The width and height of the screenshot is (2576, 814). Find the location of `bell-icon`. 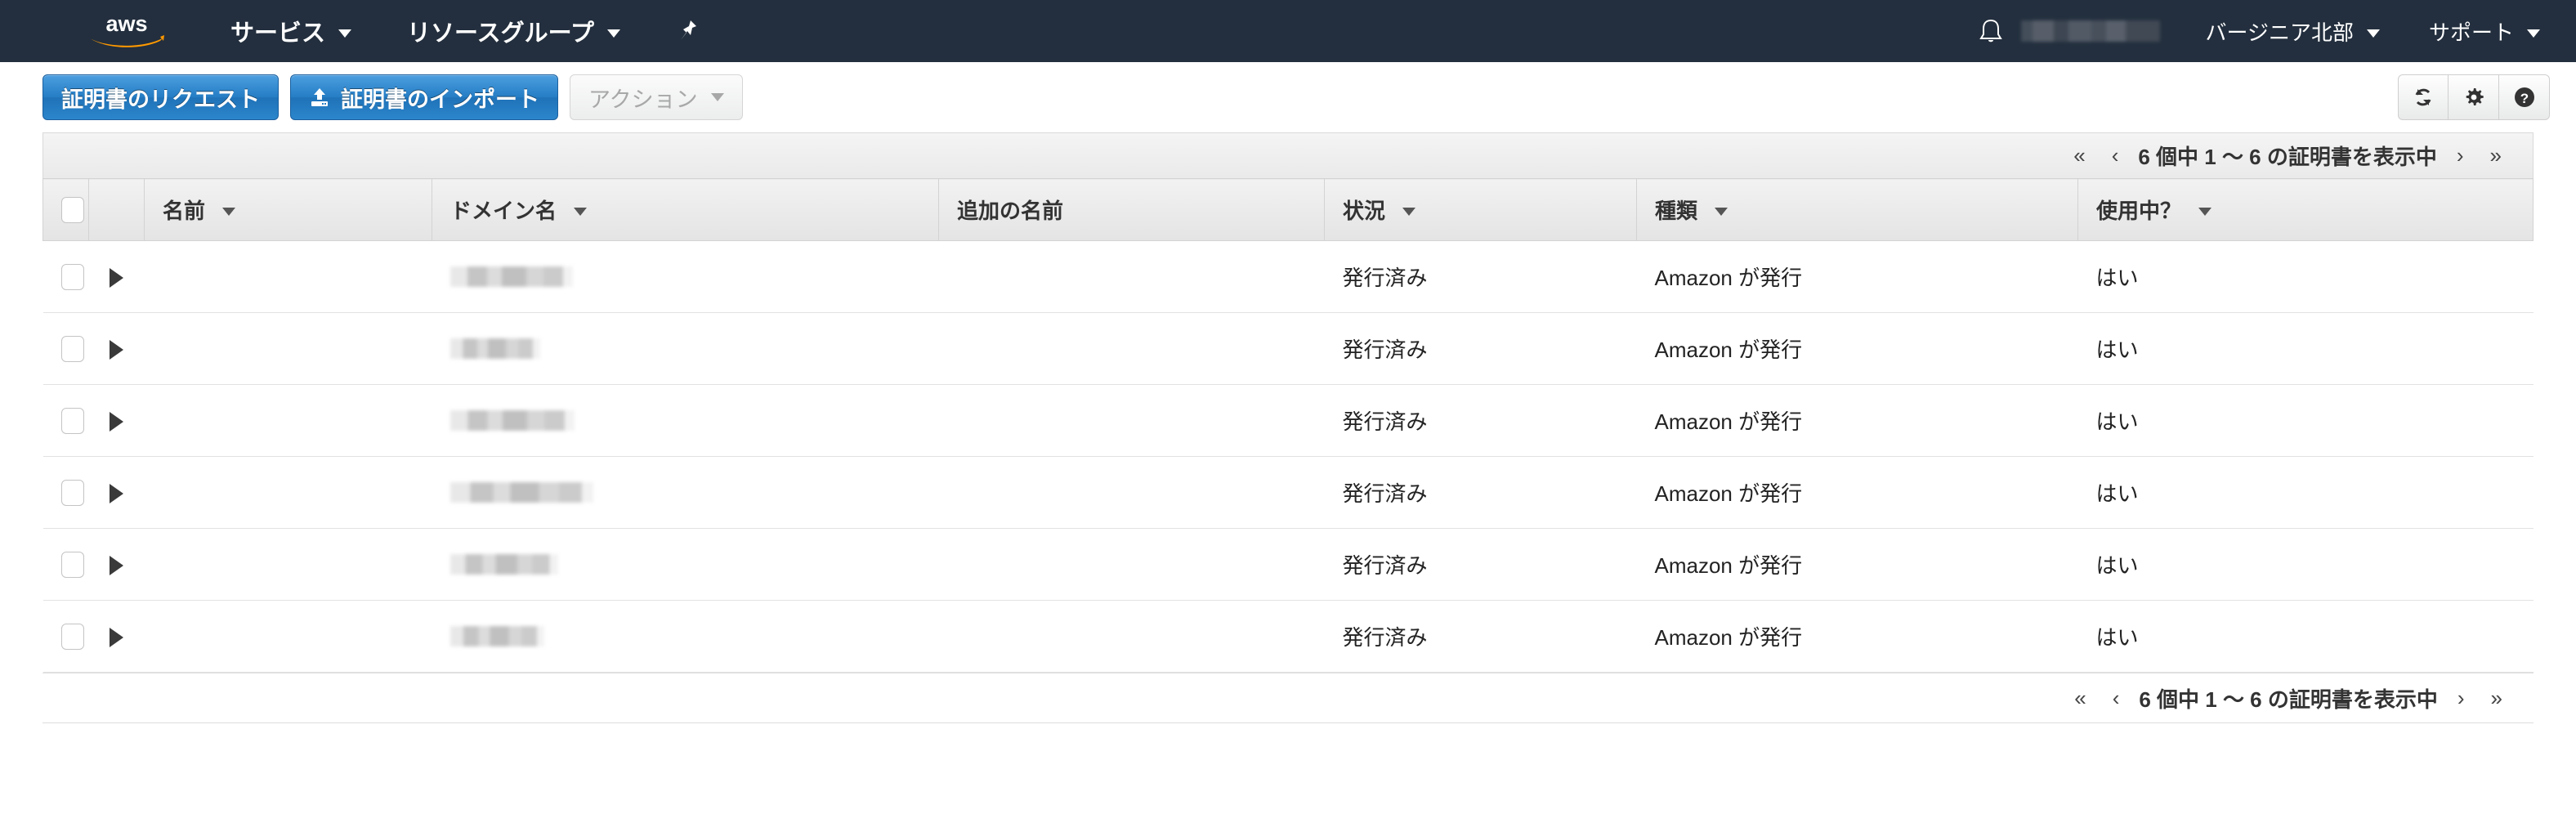

bell-icon is located at coordinates (1991, 31).